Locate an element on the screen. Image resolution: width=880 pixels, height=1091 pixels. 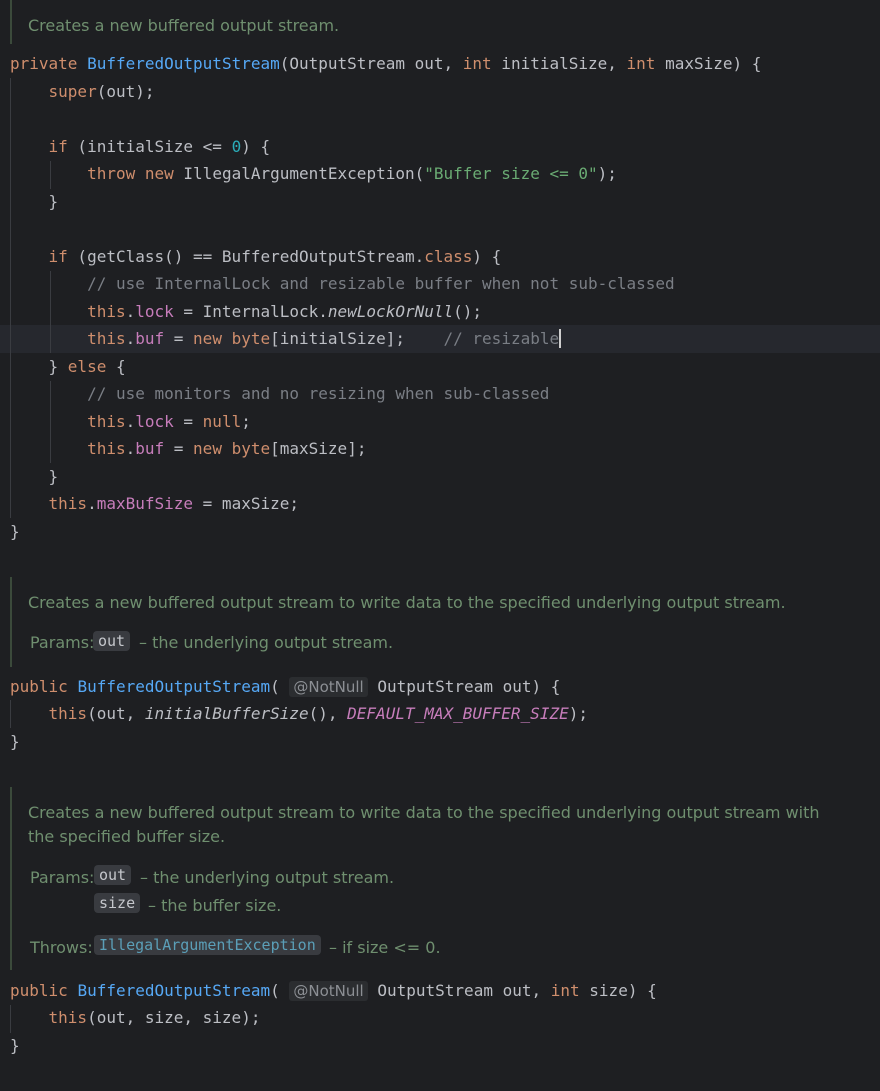
code-line: } else { is located at coordinates (68, 366).